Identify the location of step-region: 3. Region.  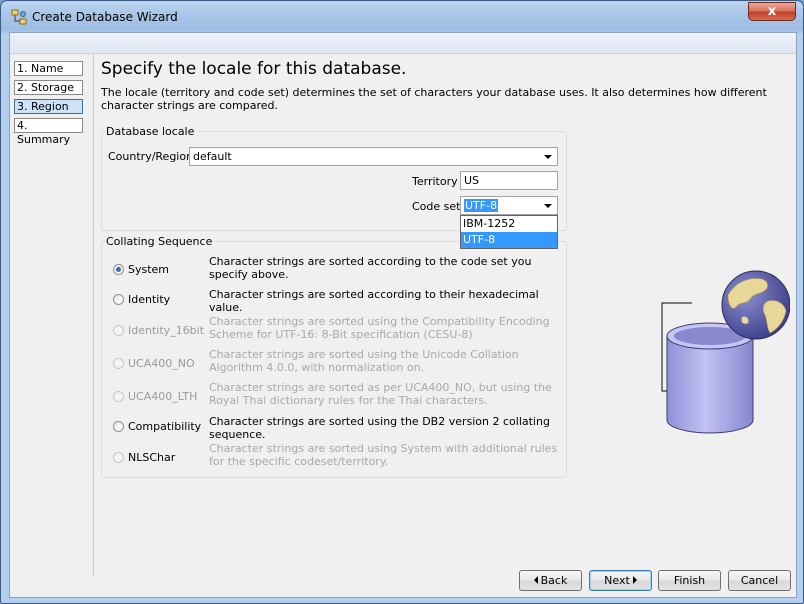
(48, 106).